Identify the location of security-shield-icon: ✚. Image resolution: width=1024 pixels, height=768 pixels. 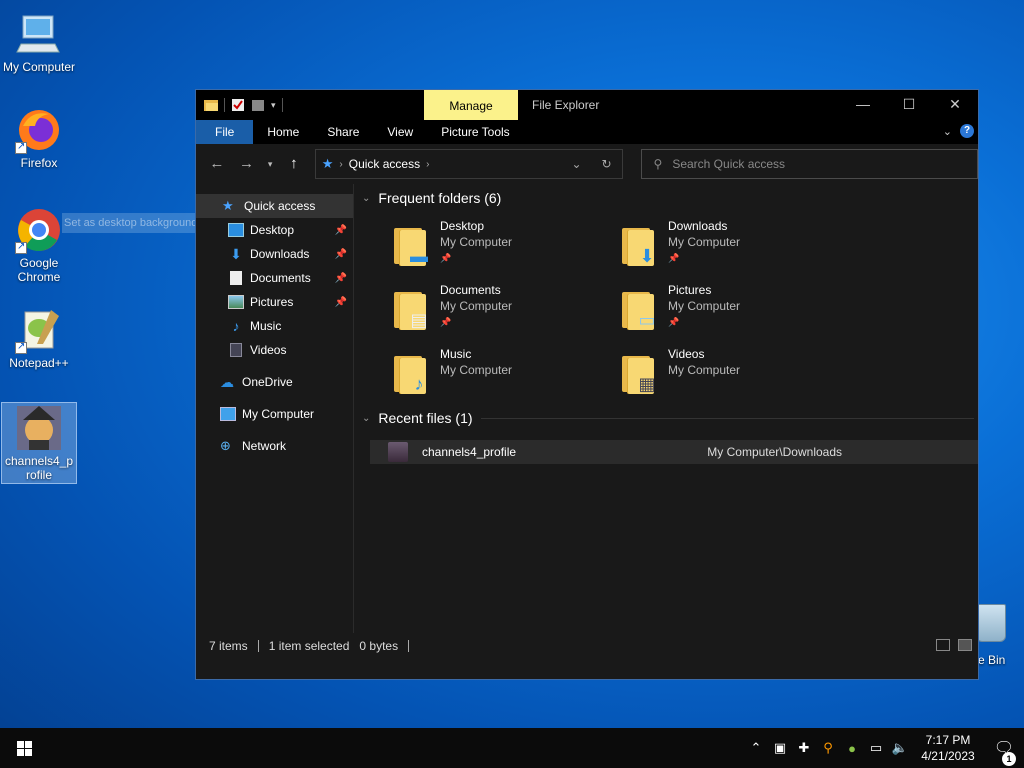
(804, 748).